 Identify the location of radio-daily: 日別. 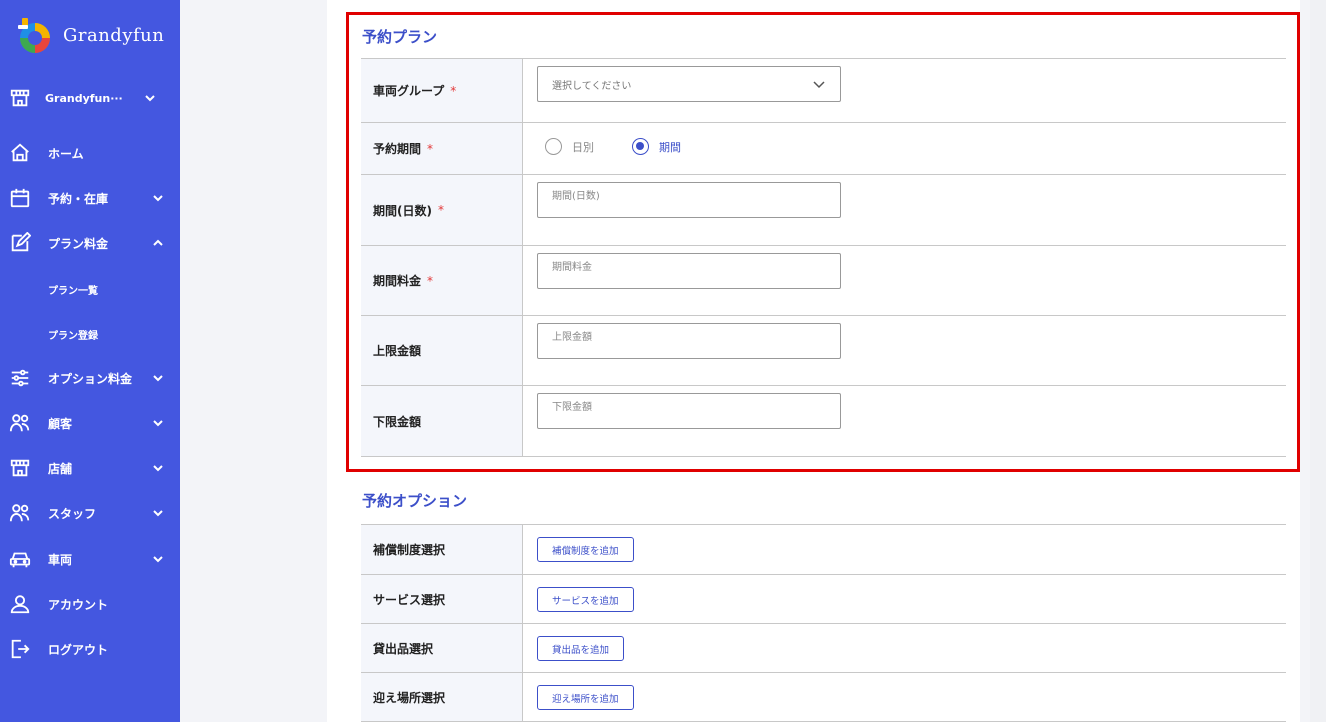
(569, 146).